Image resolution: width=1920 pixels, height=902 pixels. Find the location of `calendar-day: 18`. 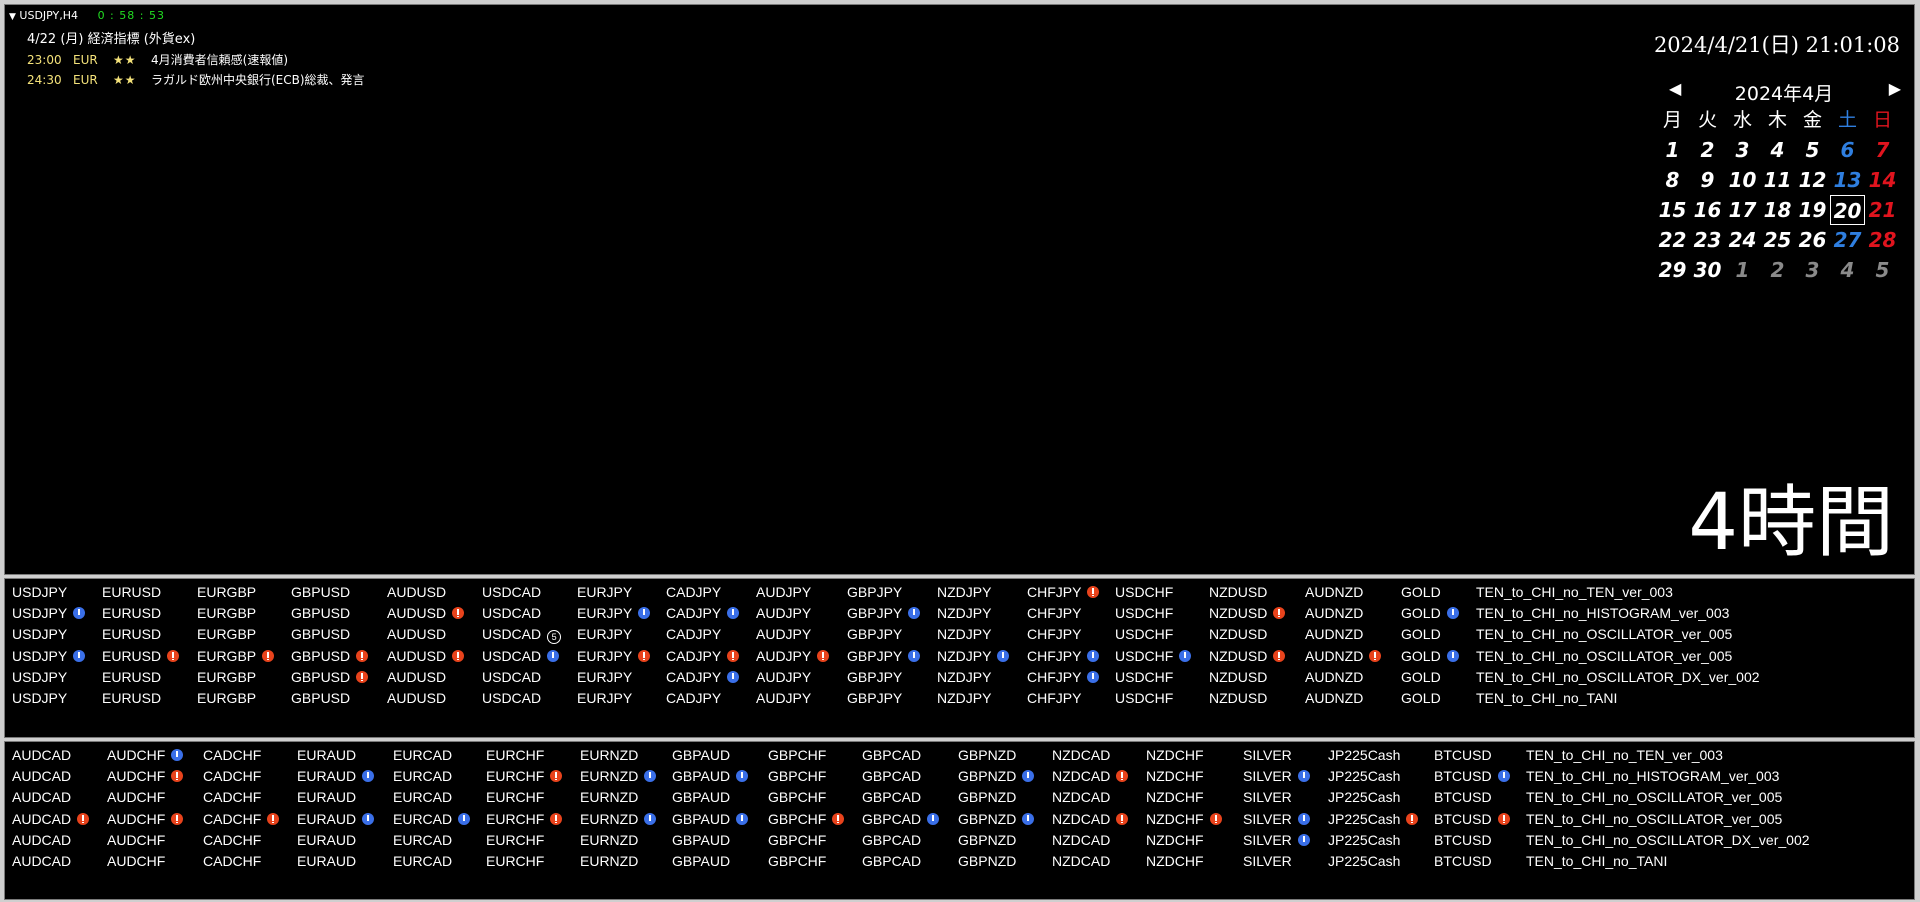

calendar-day: 18 is located at coordinates (1777, 210).